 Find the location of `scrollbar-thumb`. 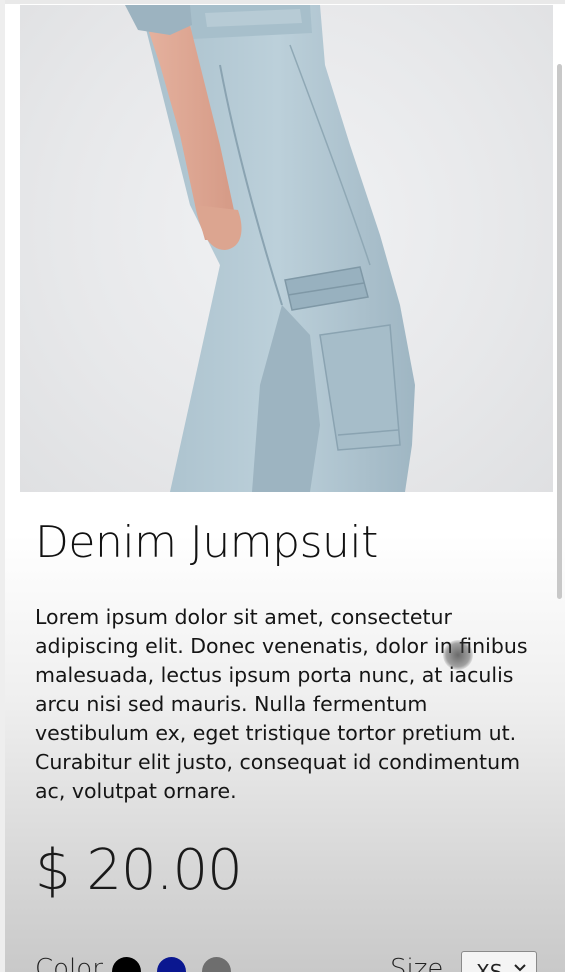

scrollbar-thumb is located at coordinates (559, 331).